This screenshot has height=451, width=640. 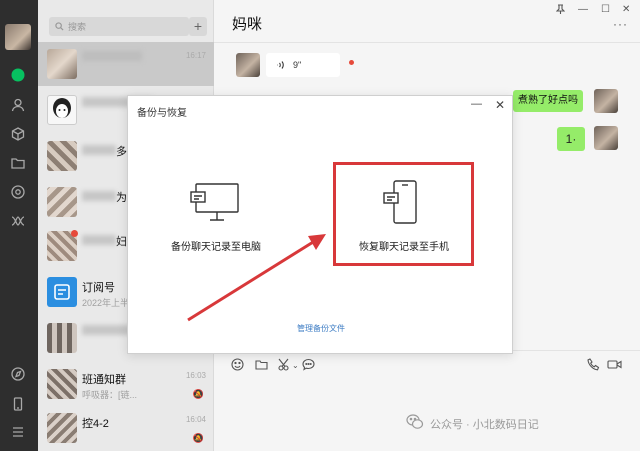 What do you see at coordinates (214, 202) in the screenshot?
I see `computer-icon` at bounding box center [214, 202].